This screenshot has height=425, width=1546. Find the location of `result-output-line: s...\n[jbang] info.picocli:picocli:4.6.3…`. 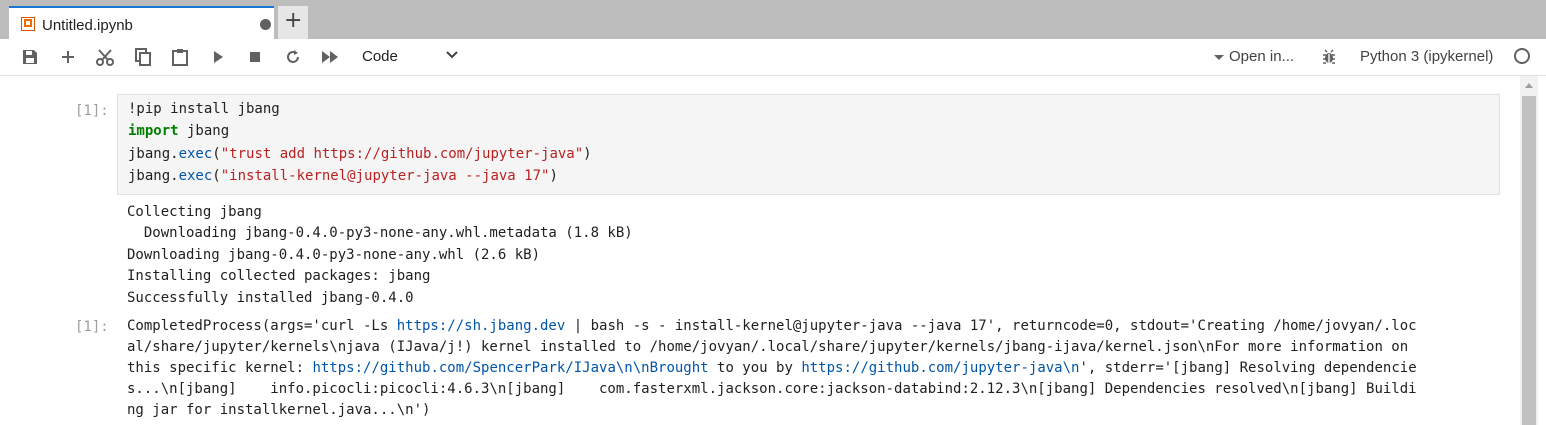

result-output-line: s...\n[jbang] info.picocli:picocli:4.6.3… is located at coordinates (772, 389).